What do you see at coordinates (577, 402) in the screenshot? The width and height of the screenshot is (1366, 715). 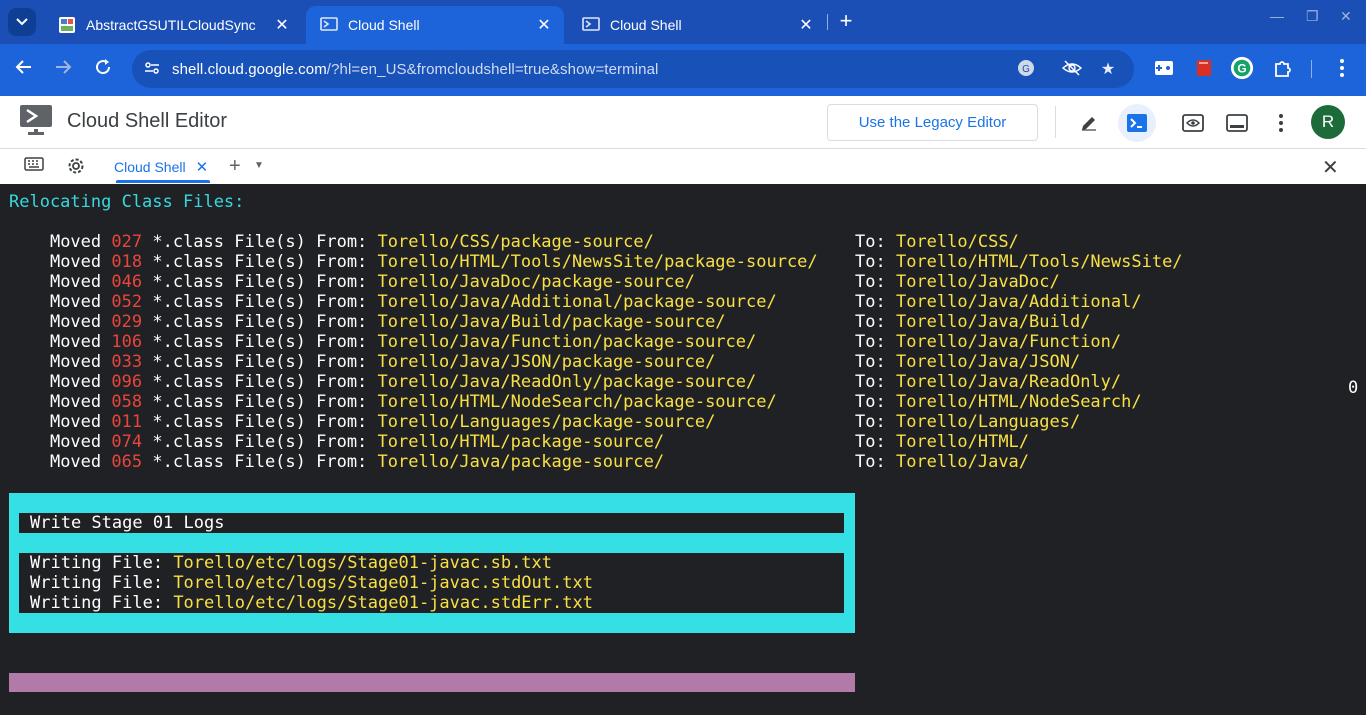 I see `from-path: Torello/HTML/NodeSearch/package-source/` at bounding box center [577, 402].